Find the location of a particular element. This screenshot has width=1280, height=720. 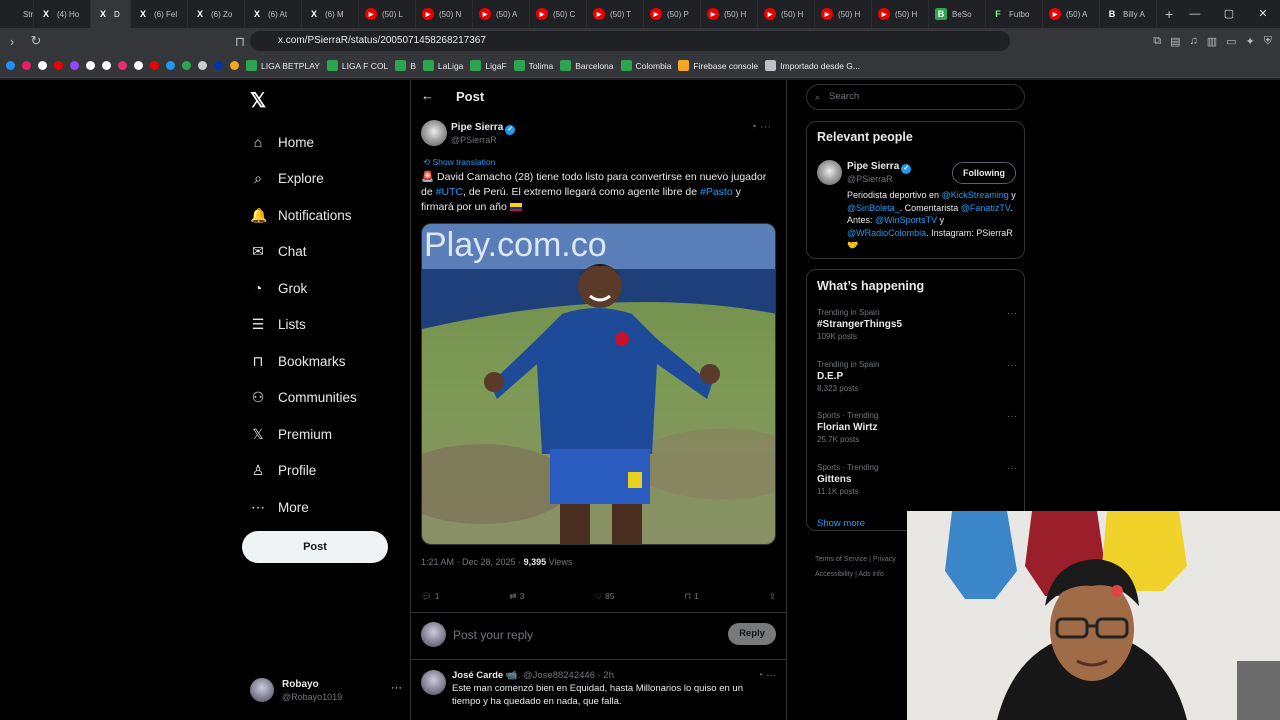

back-arrow-icon: ← is located at coordinates (427, 95).